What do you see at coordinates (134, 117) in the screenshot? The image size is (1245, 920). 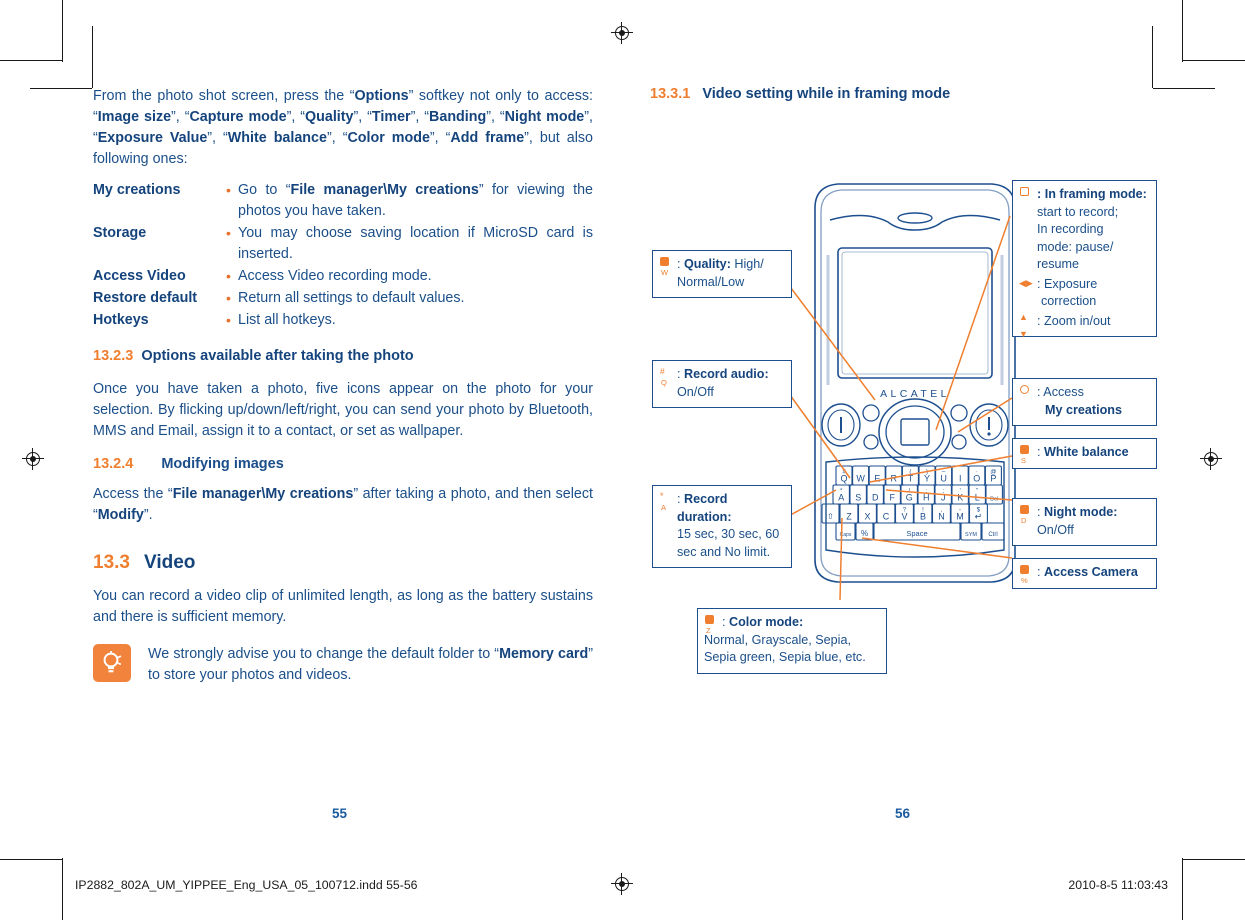 I see `intro-seg-3: Image size` at bounding box center [134, 117].